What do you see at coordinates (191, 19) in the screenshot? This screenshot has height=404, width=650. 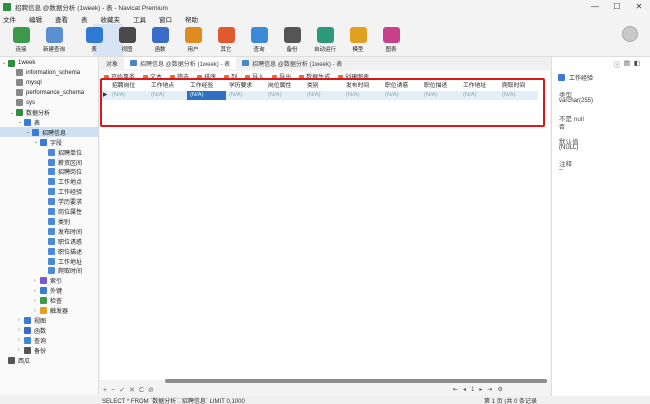 I see `menu-help: 帮助` at bounding box center [191, 19].